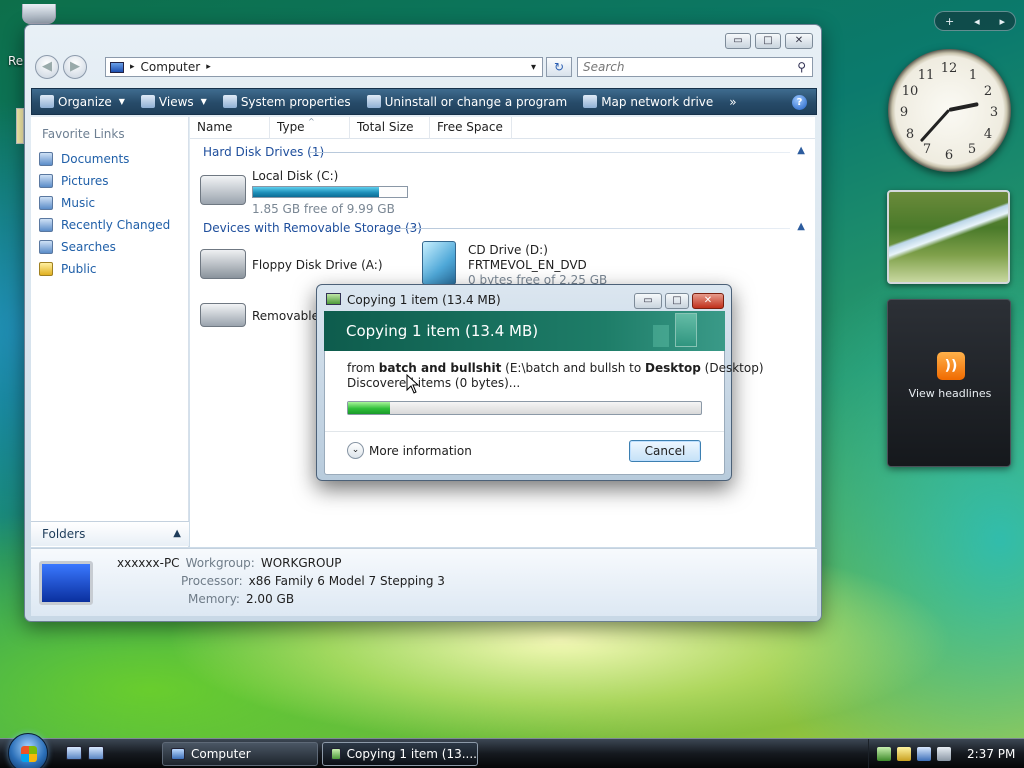  Describe the element at coordinates (263, 152) in the screenshot. I see `group-header-hard-disks: Hard Disk Drives (1)` at that location.